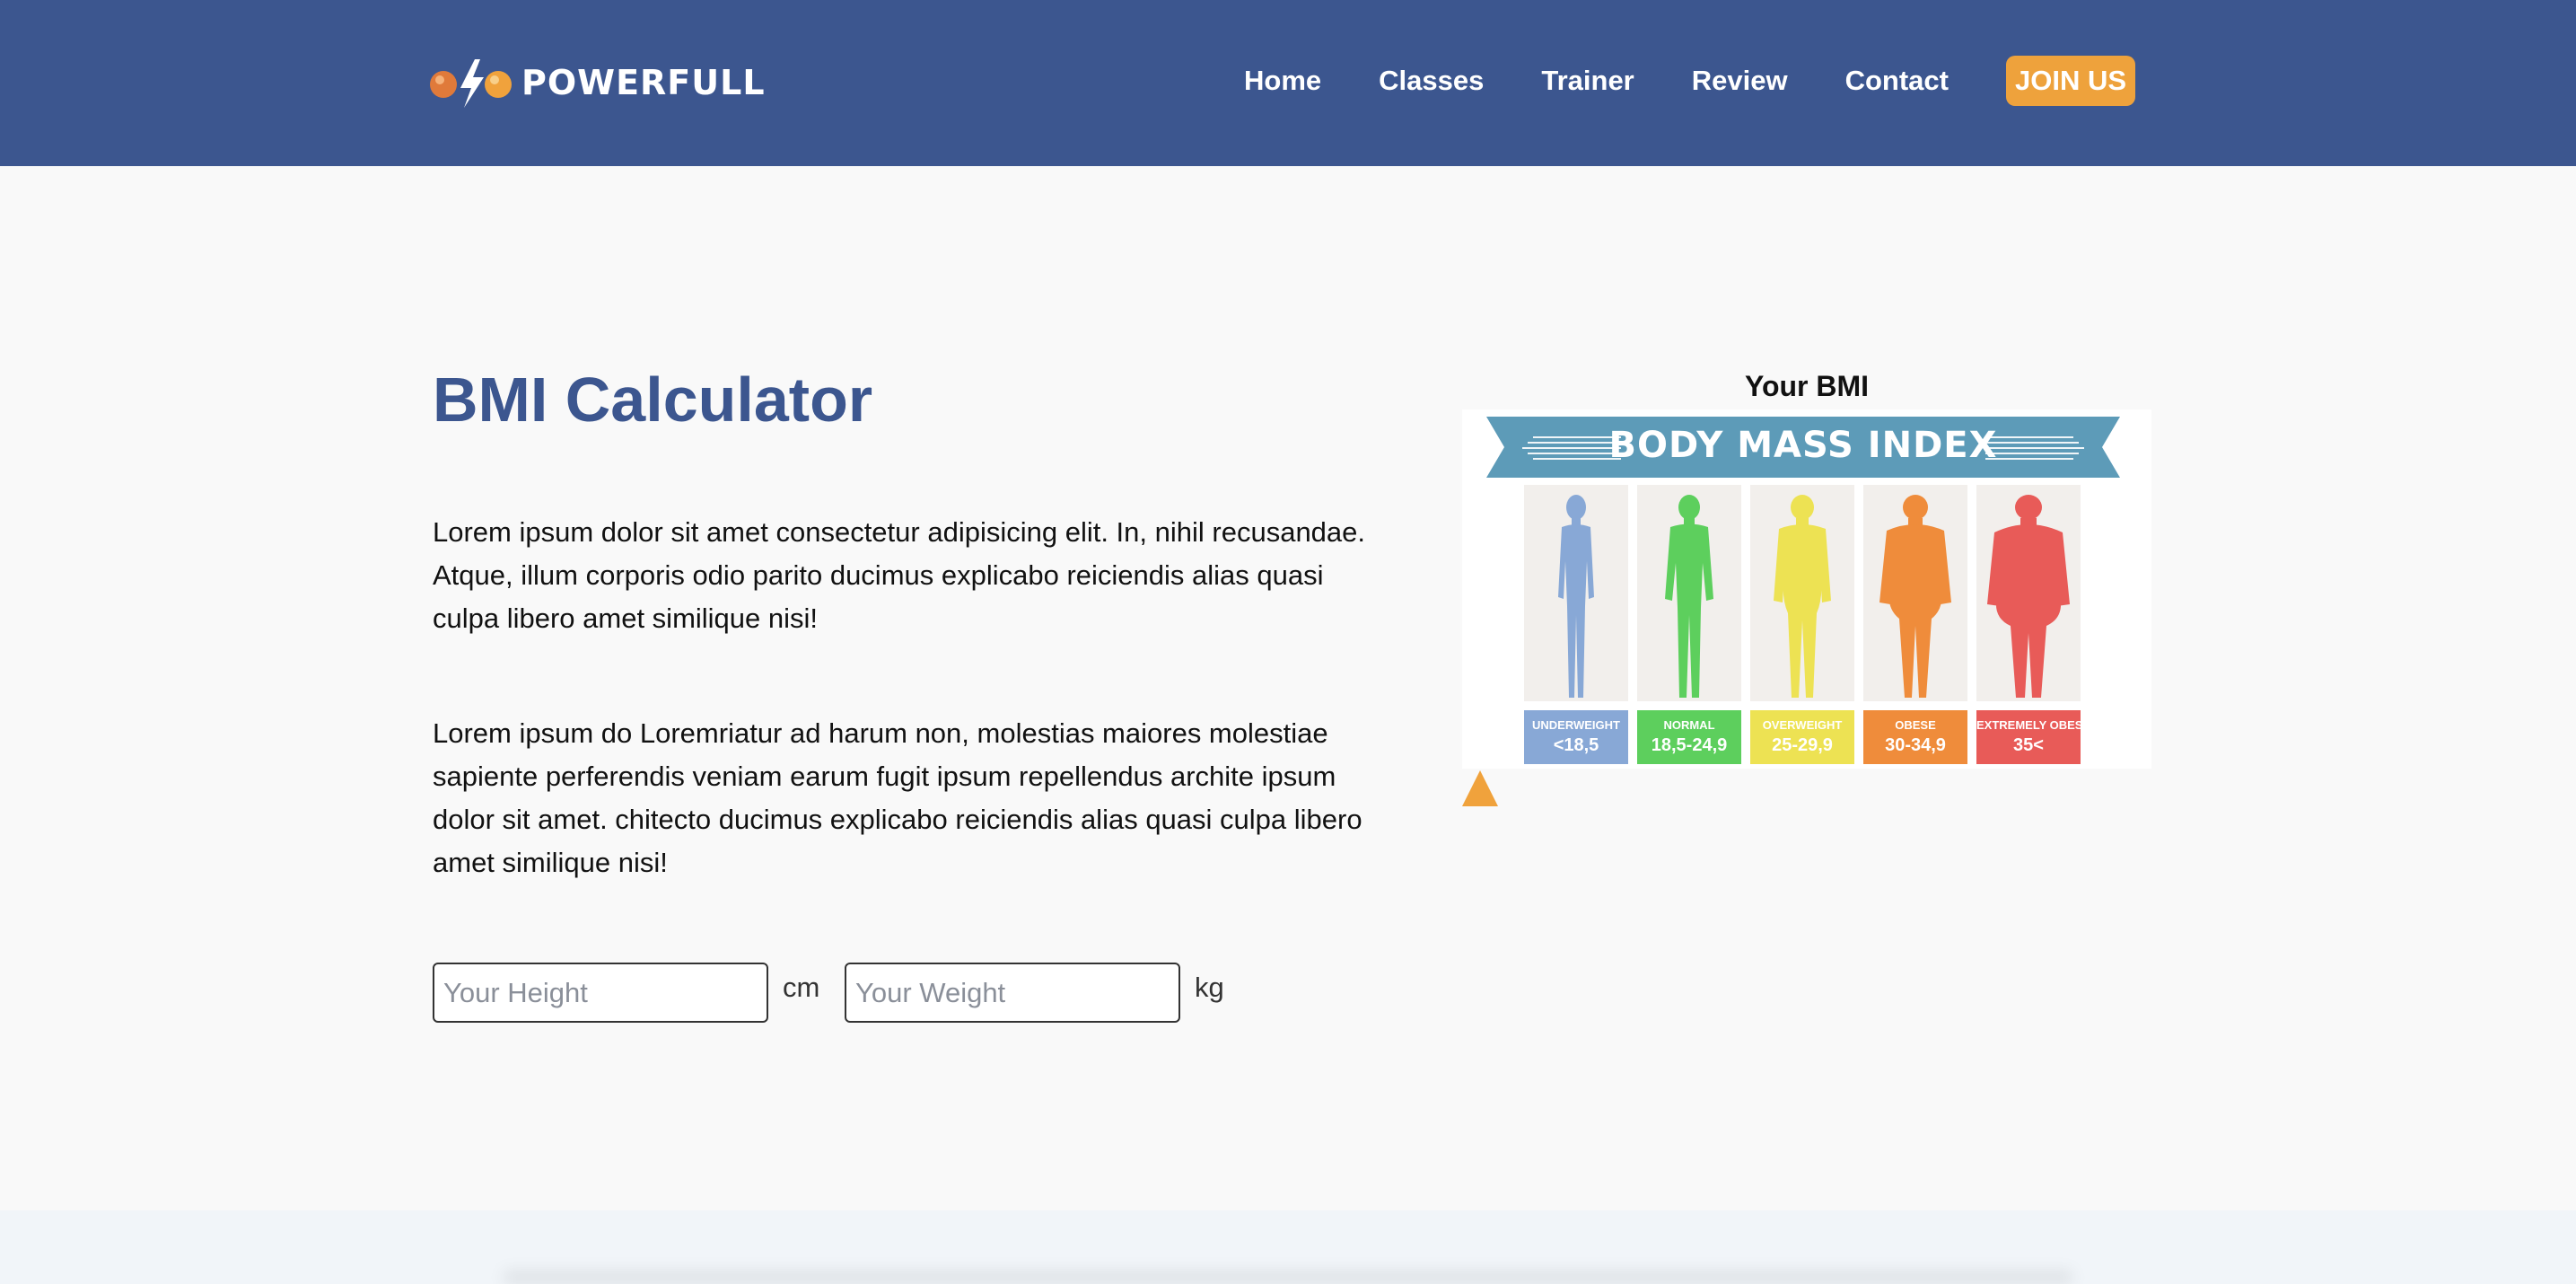  Describe the element at coordinates (1802, 596) in the screenshot. I see `overweight-person-icon` at that location.